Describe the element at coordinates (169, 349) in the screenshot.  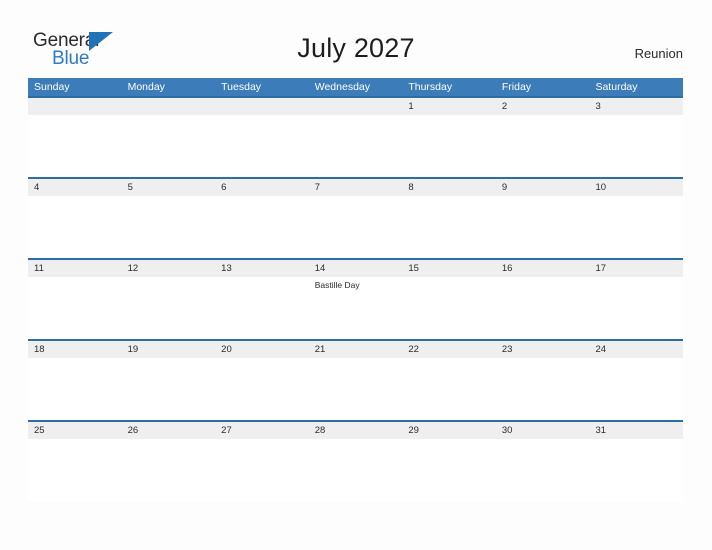
I see `day-cell: 19` at that location.